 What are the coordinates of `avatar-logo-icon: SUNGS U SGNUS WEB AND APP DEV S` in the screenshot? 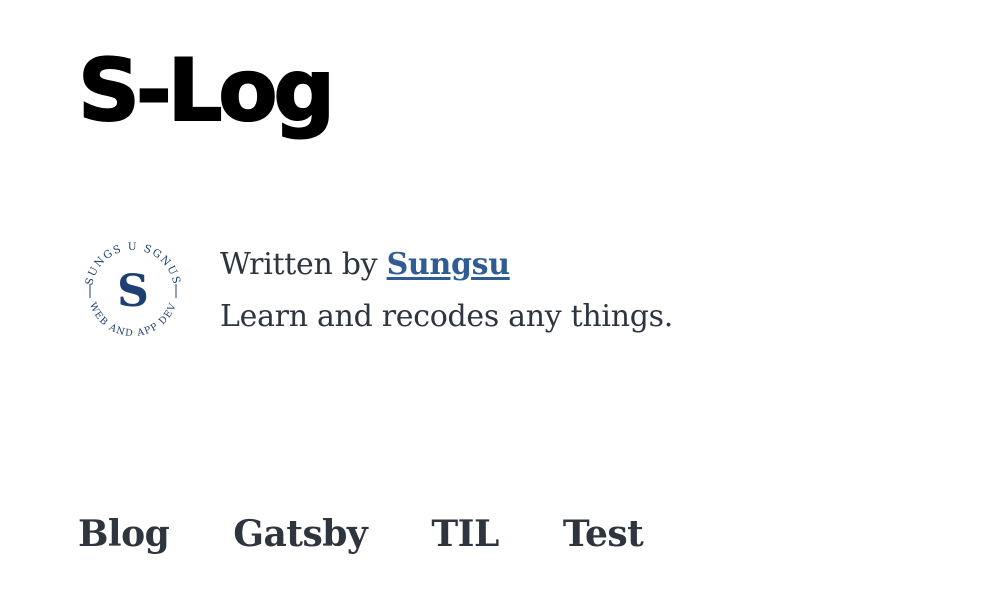 It's located at (133, 291).